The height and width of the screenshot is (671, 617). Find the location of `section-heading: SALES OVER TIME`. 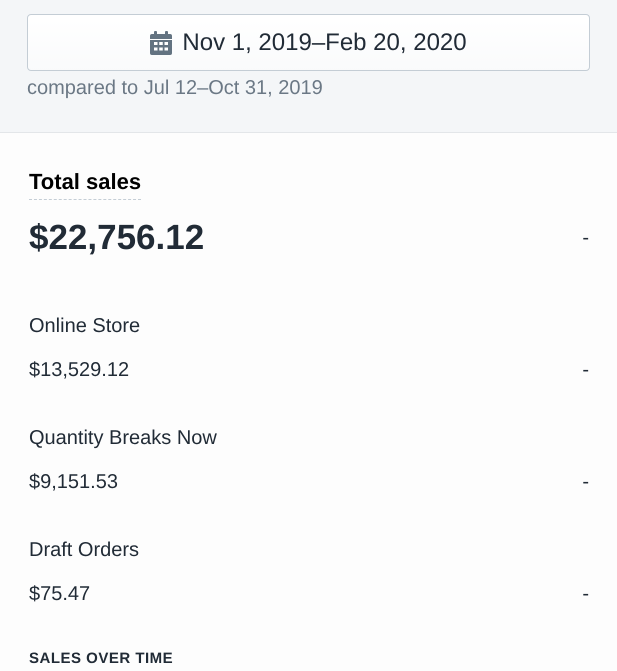

section-heading: SALES OVER TIME is located at coordinates (101, 658).